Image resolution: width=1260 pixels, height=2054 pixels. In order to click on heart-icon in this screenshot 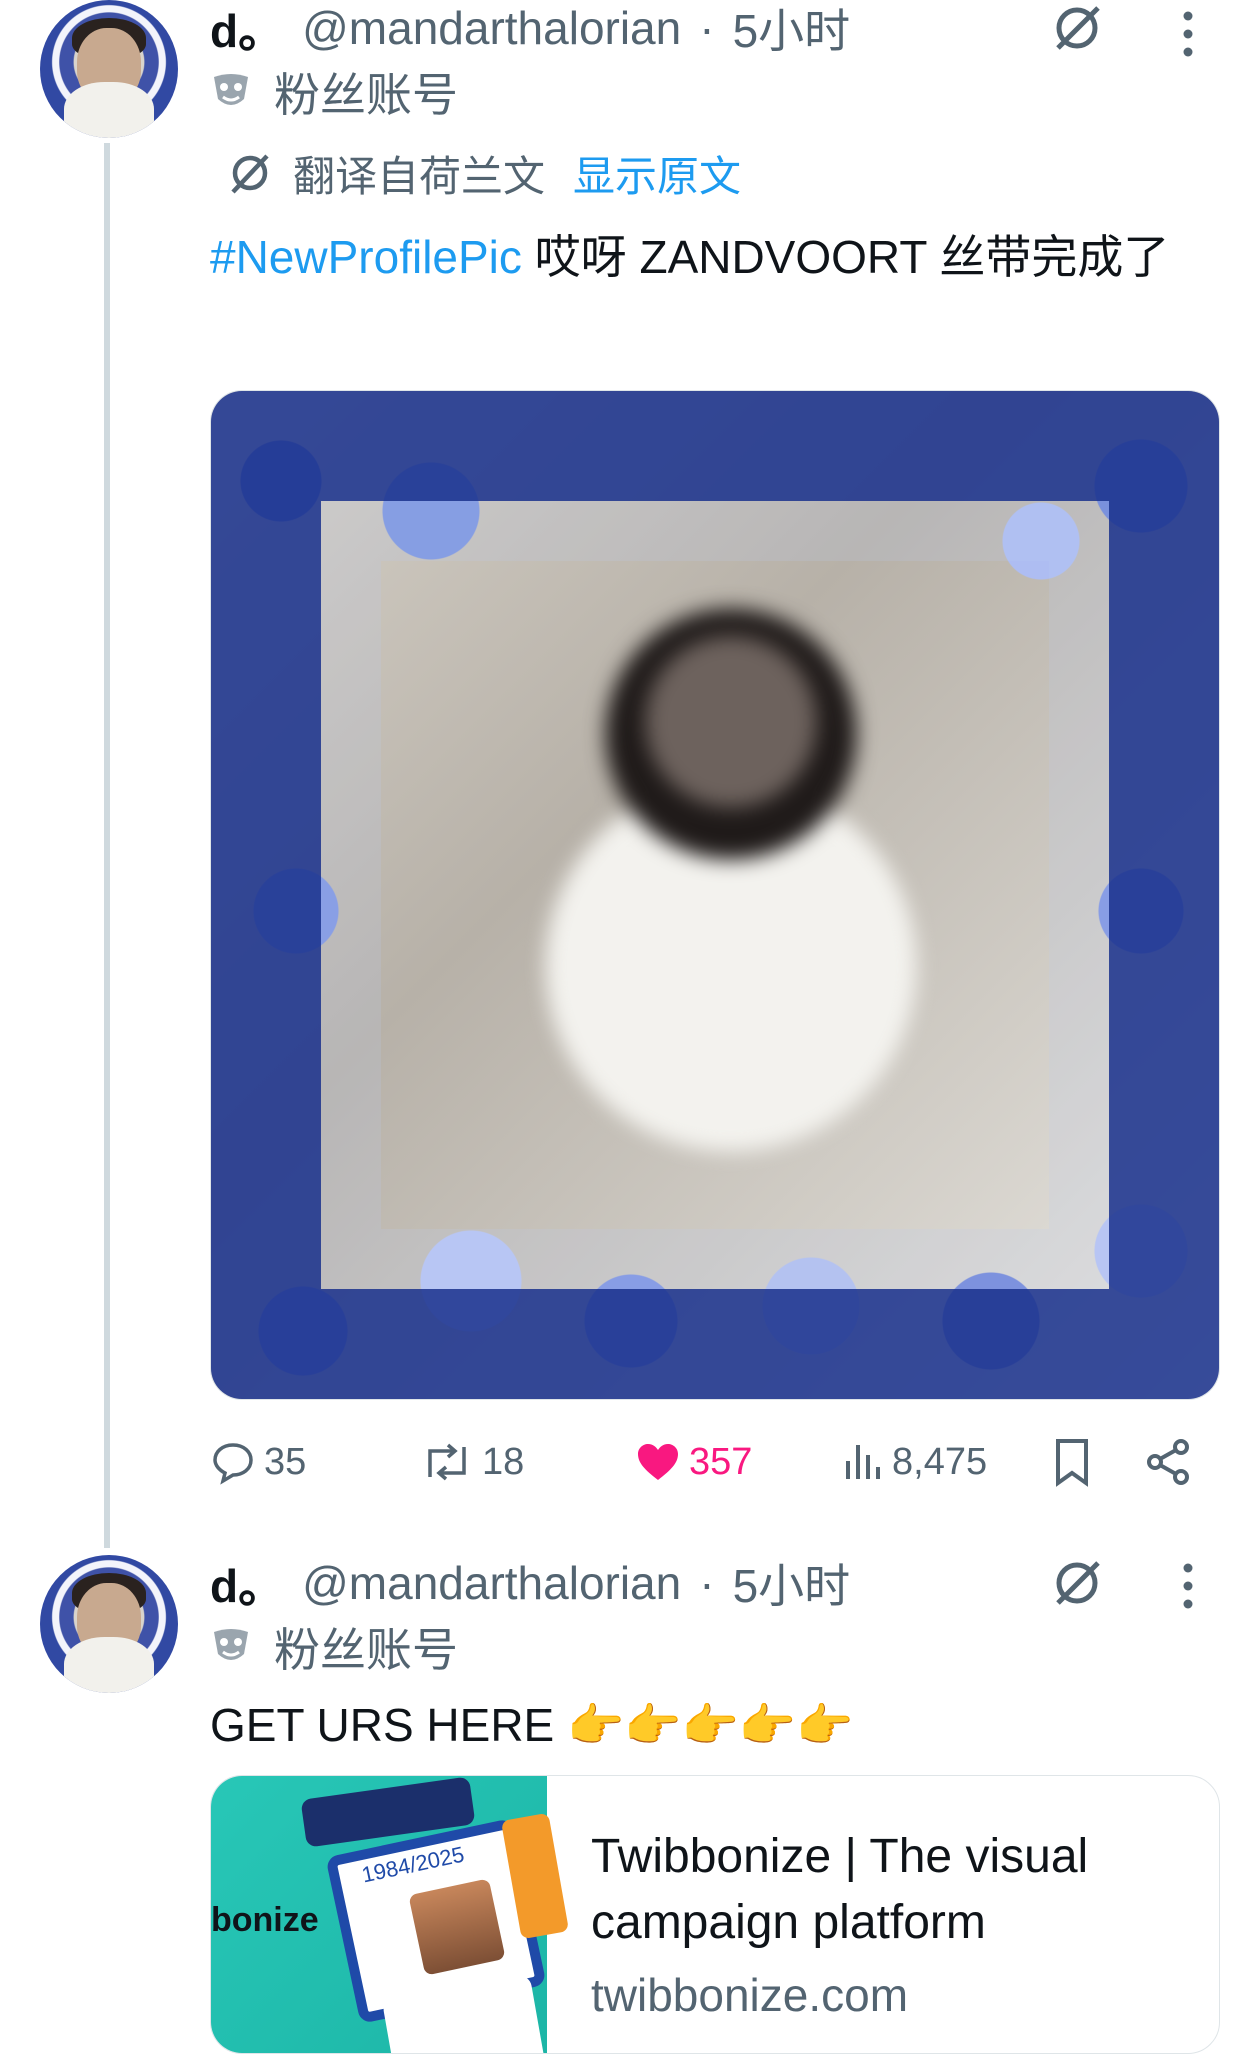, I will do `click(658, 1462)`.